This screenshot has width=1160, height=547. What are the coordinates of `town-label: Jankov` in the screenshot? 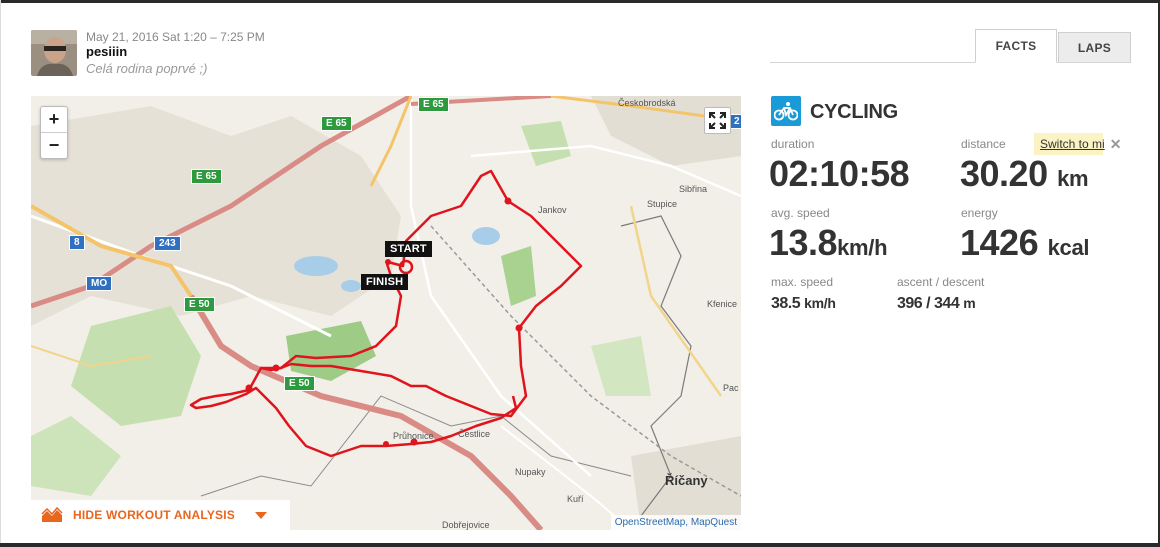 It's located at (552, 210).